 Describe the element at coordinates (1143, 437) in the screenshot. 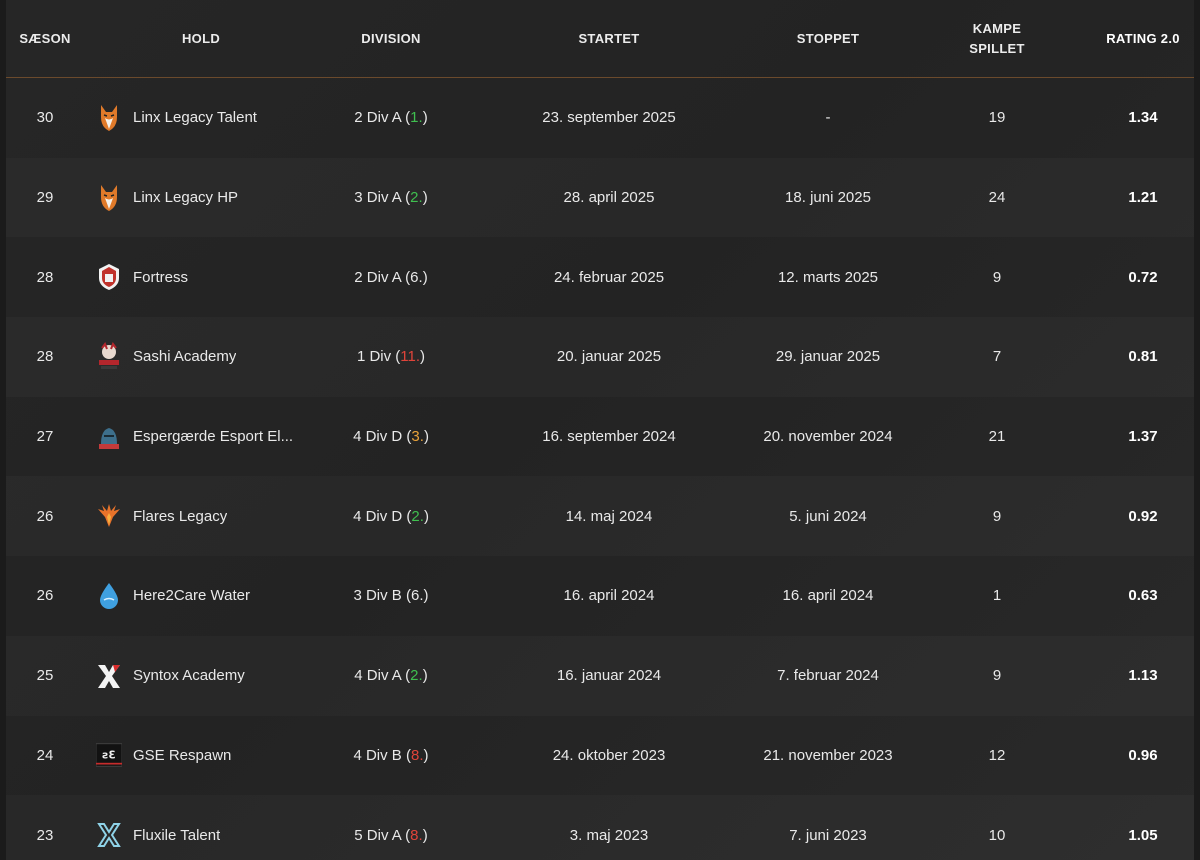

I see `rating-cell: 1.37` at that location.